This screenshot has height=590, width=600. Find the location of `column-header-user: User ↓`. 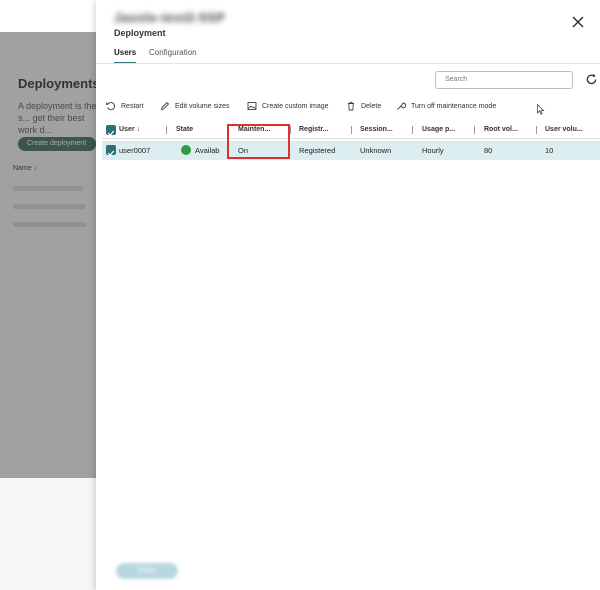

column-header-user: User ↓ is located at coordinates (139, 130).